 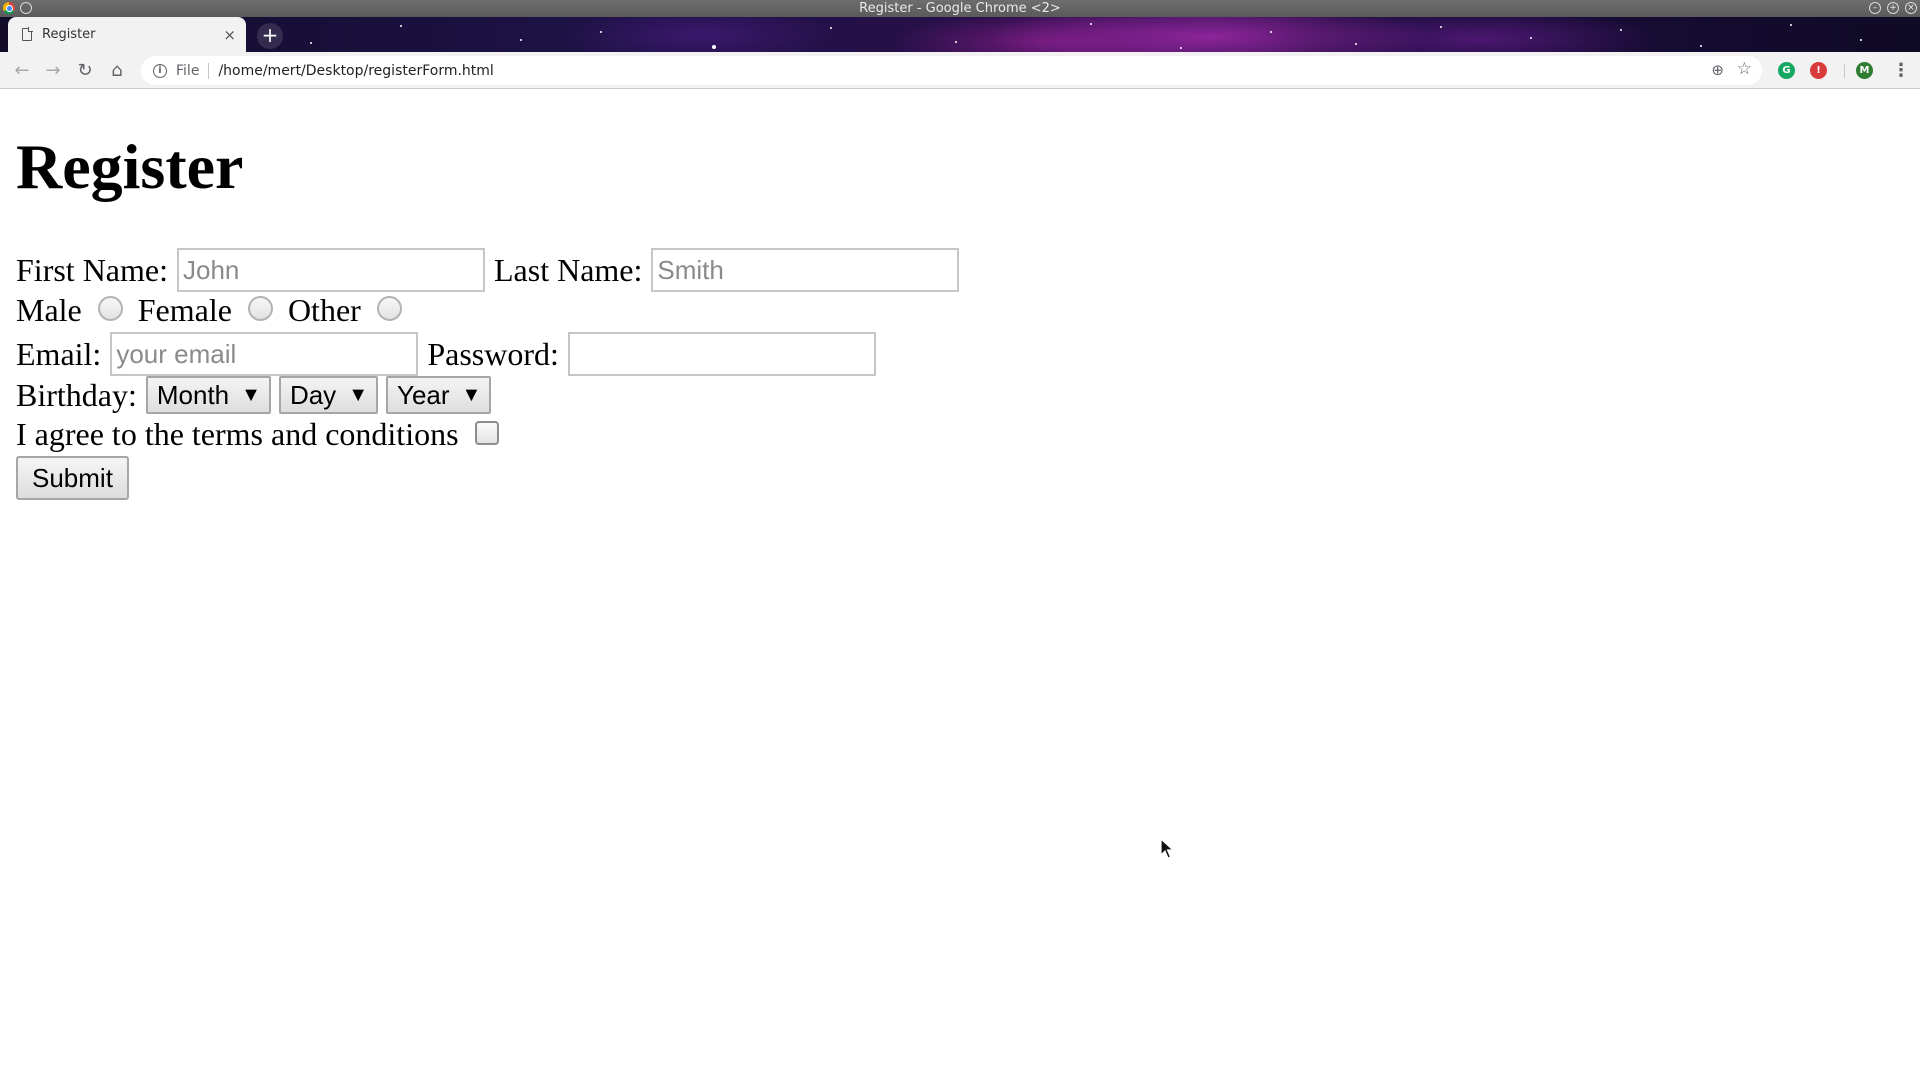 What do you see at coordinates (389, 308) in the screenshot?
I see `other-radio` at bounding box center [389, 308].